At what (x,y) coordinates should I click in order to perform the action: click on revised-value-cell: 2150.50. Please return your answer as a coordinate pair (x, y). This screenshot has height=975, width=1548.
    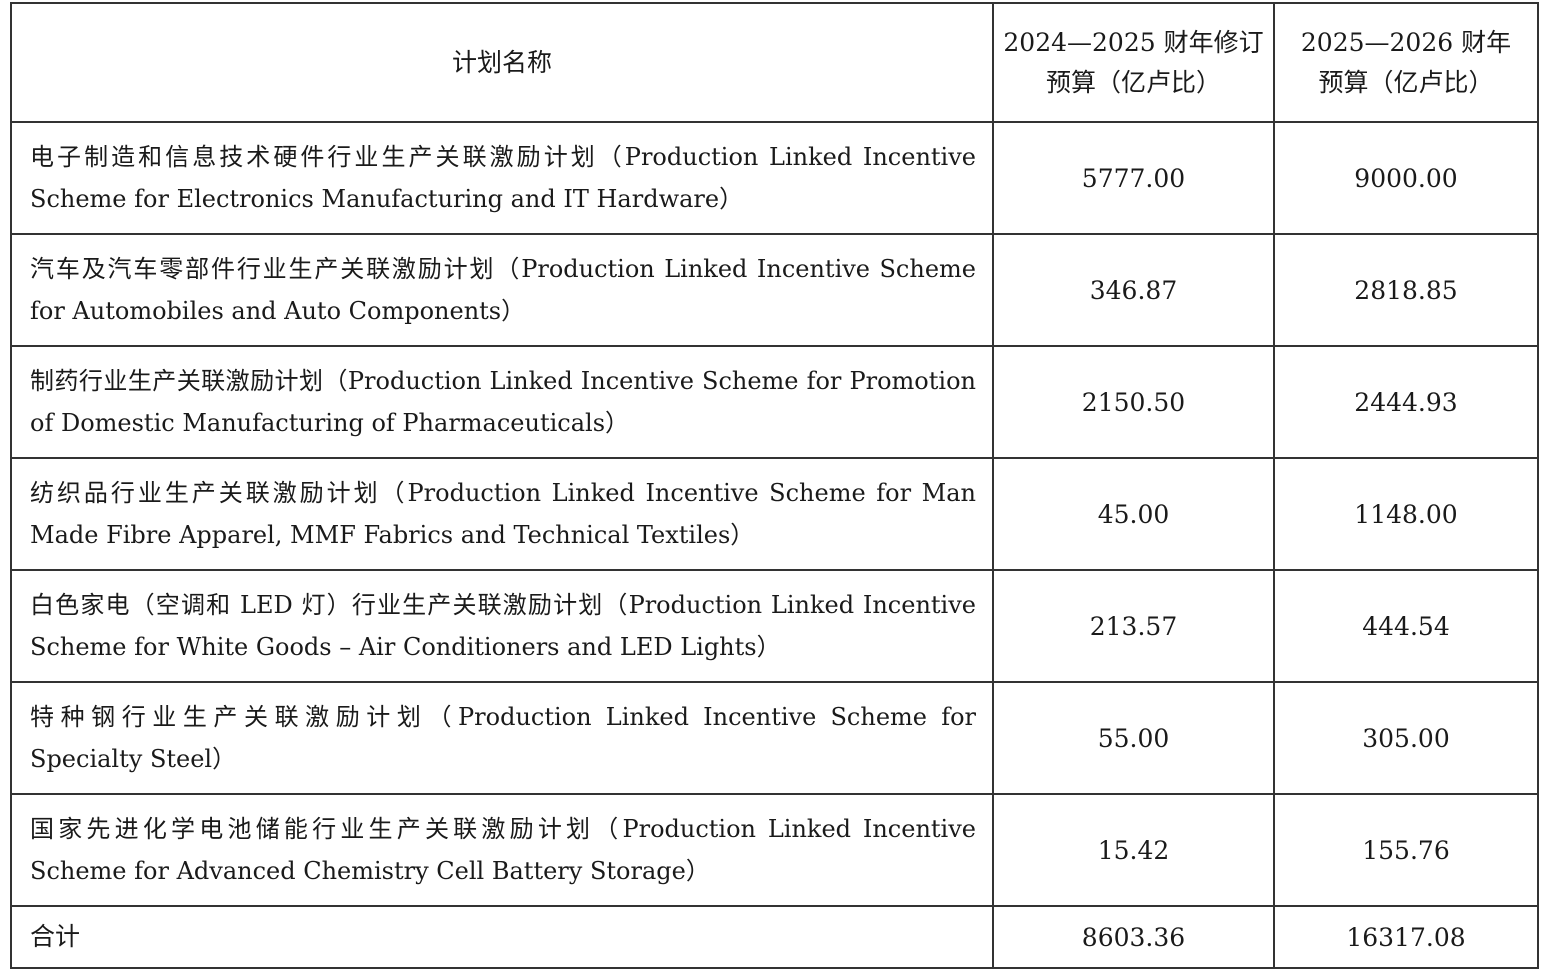
    Looking at the image, I should click on (1133, 402).